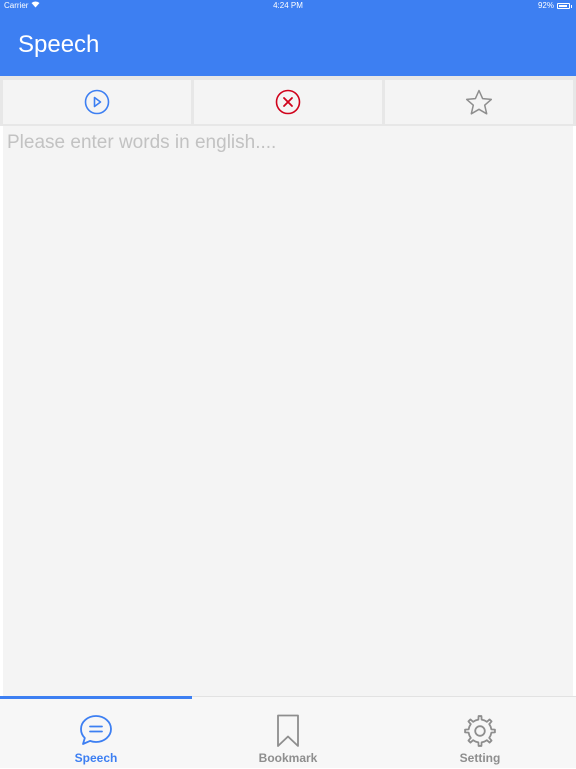 The width and height of the screenshot is (576, 769). Describe the element at coordinates (59, 44) in the screenshot. I see `page-title: Speech` at that location.